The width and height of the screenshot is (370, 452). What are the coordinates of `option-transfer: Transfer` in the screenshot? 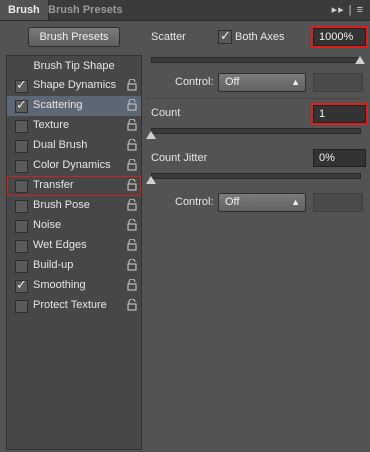 It's located at (74, 186).